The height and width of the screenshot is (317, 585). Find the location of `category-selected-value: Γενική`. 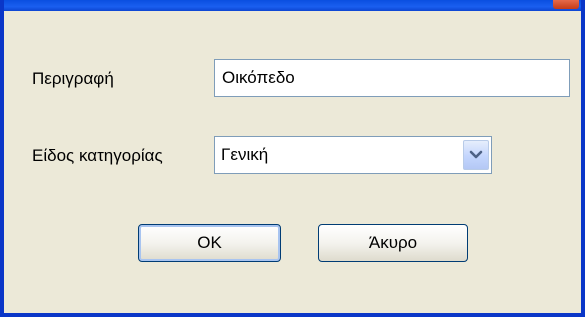

category-selected-value: Γενική is located at coordinates (245, 154).